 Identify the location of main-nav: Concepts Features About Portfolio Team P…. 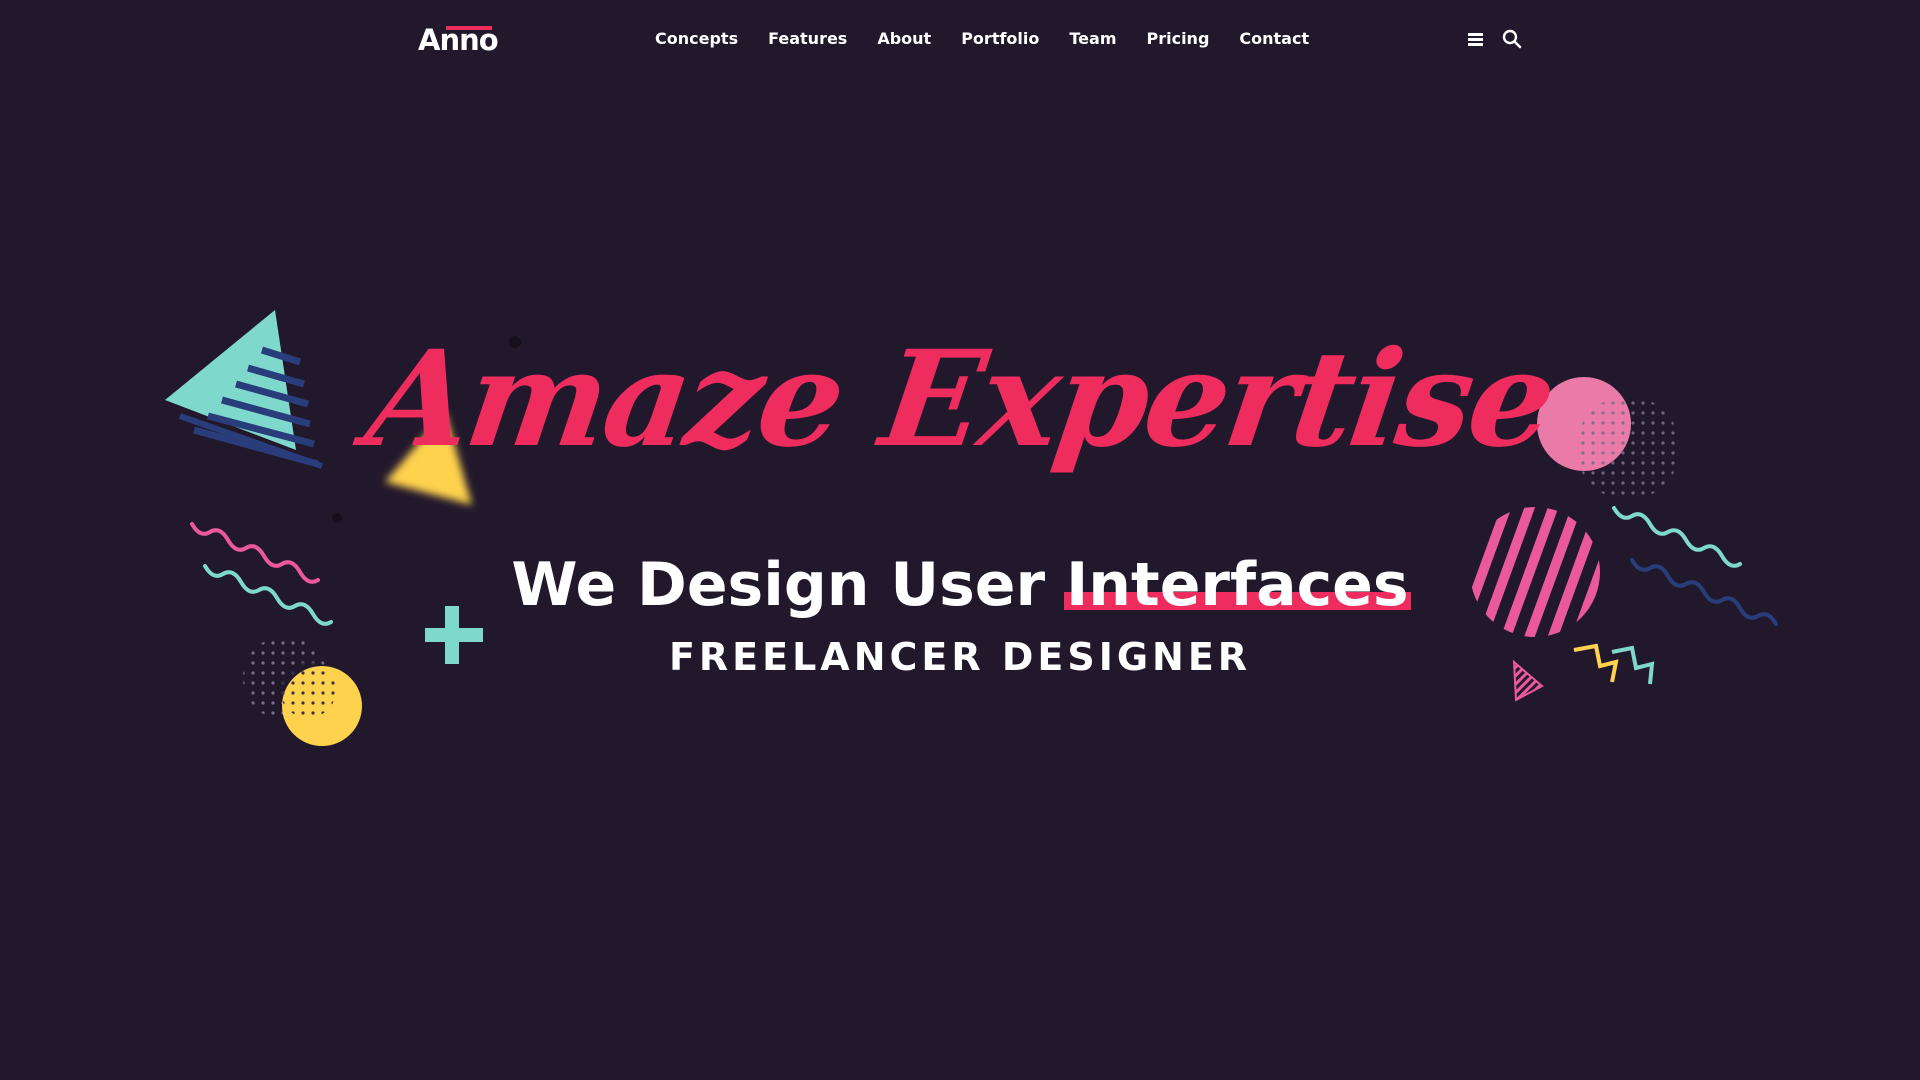
(982, 39).